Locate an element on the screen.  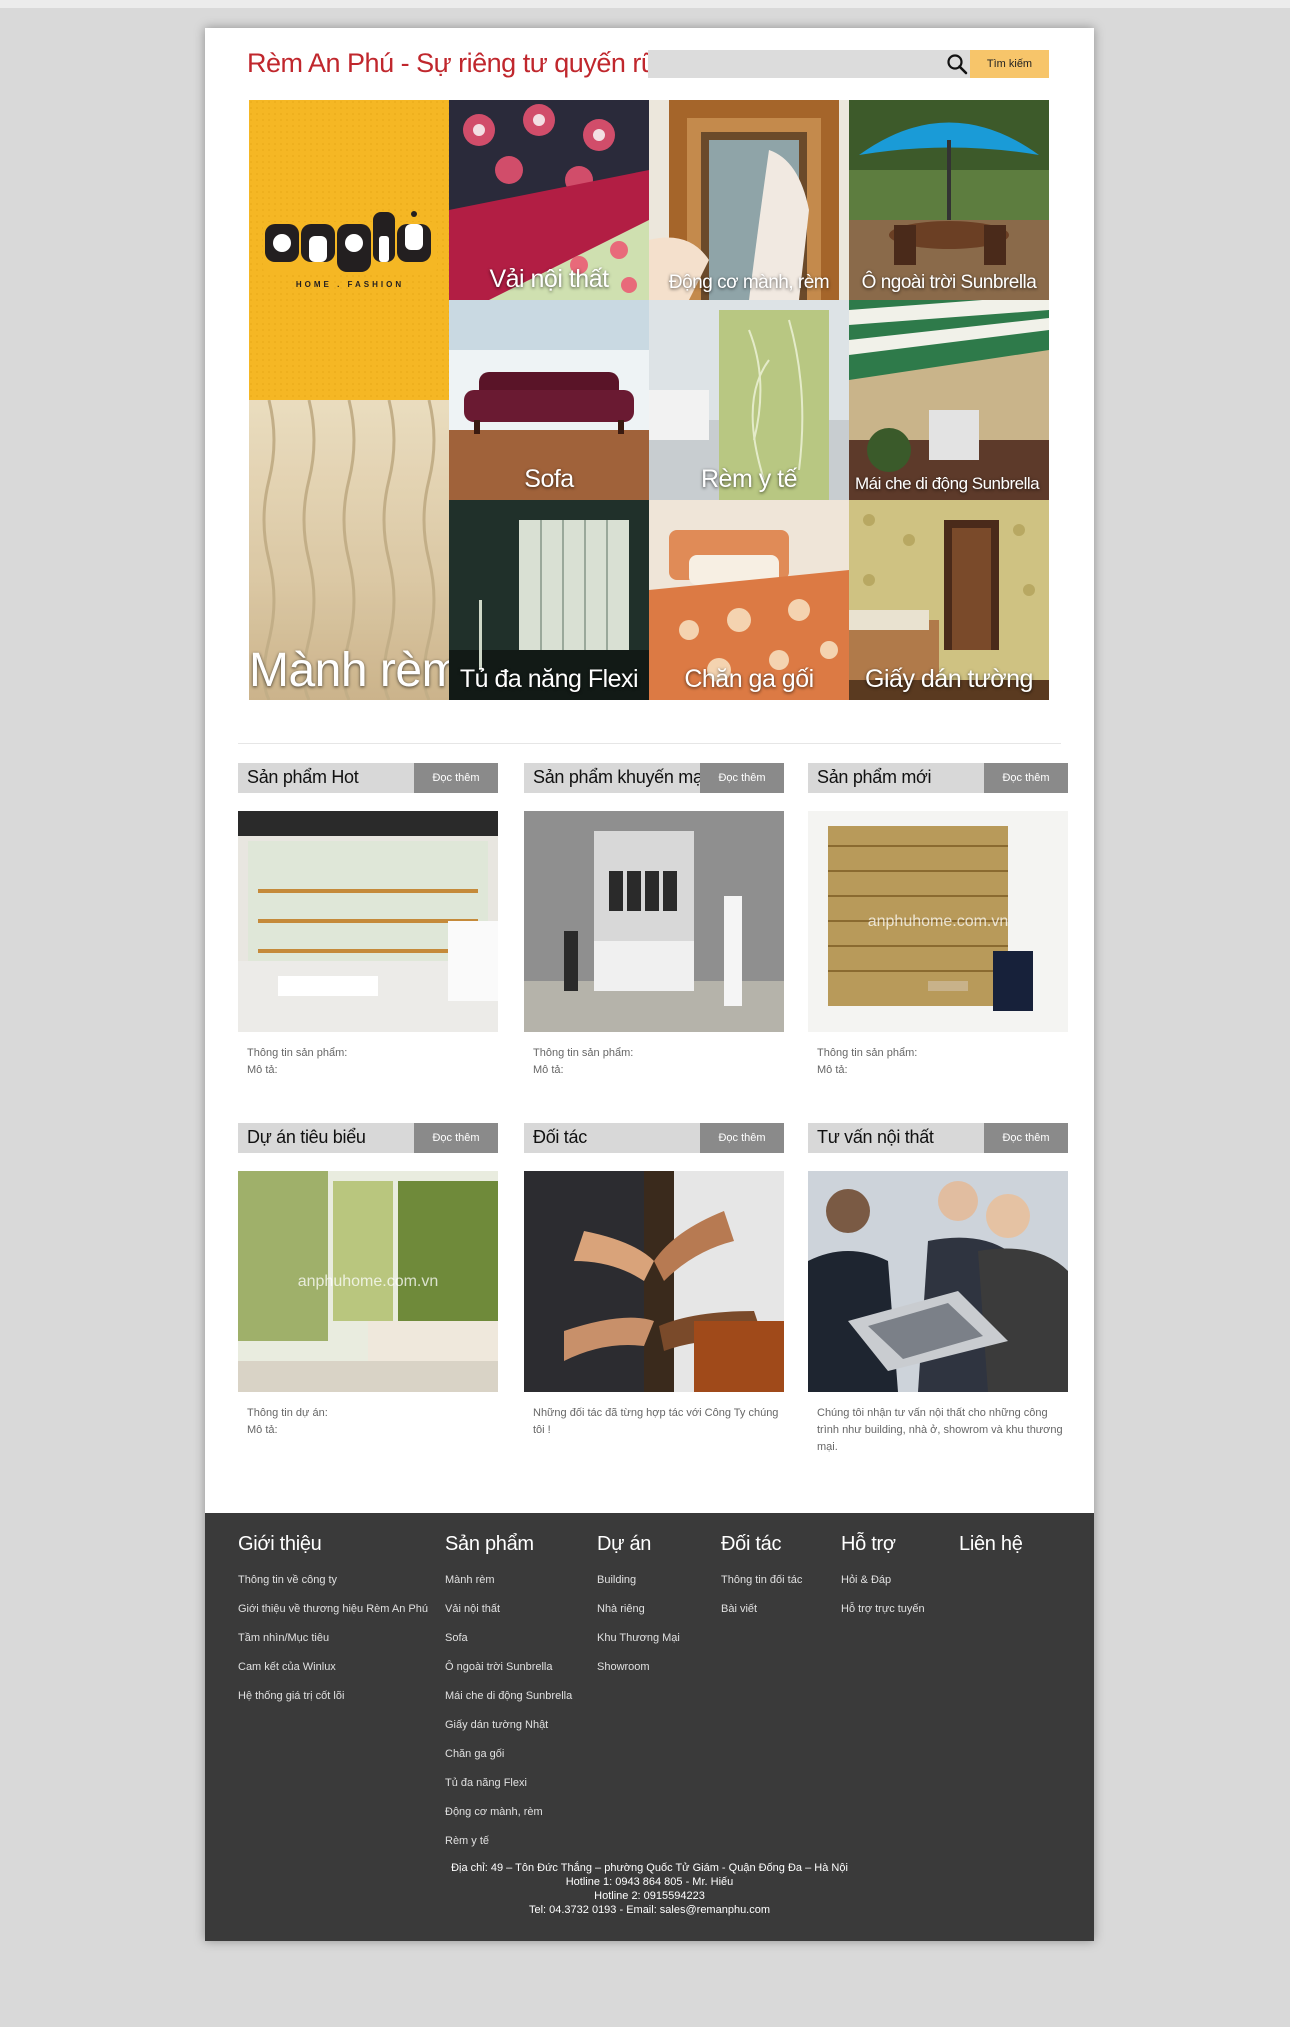
showroom-illustration is located at coordinates (368, 921).